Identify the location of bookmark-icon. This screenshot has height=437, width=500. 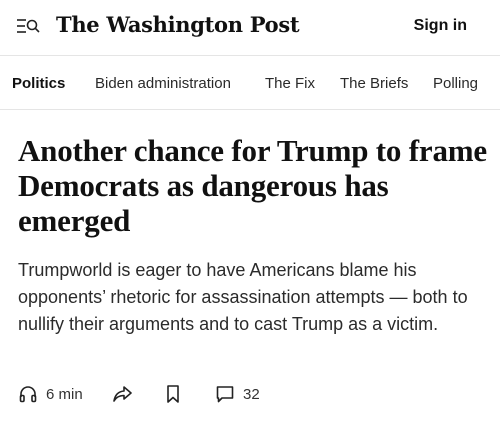
(173, 394).